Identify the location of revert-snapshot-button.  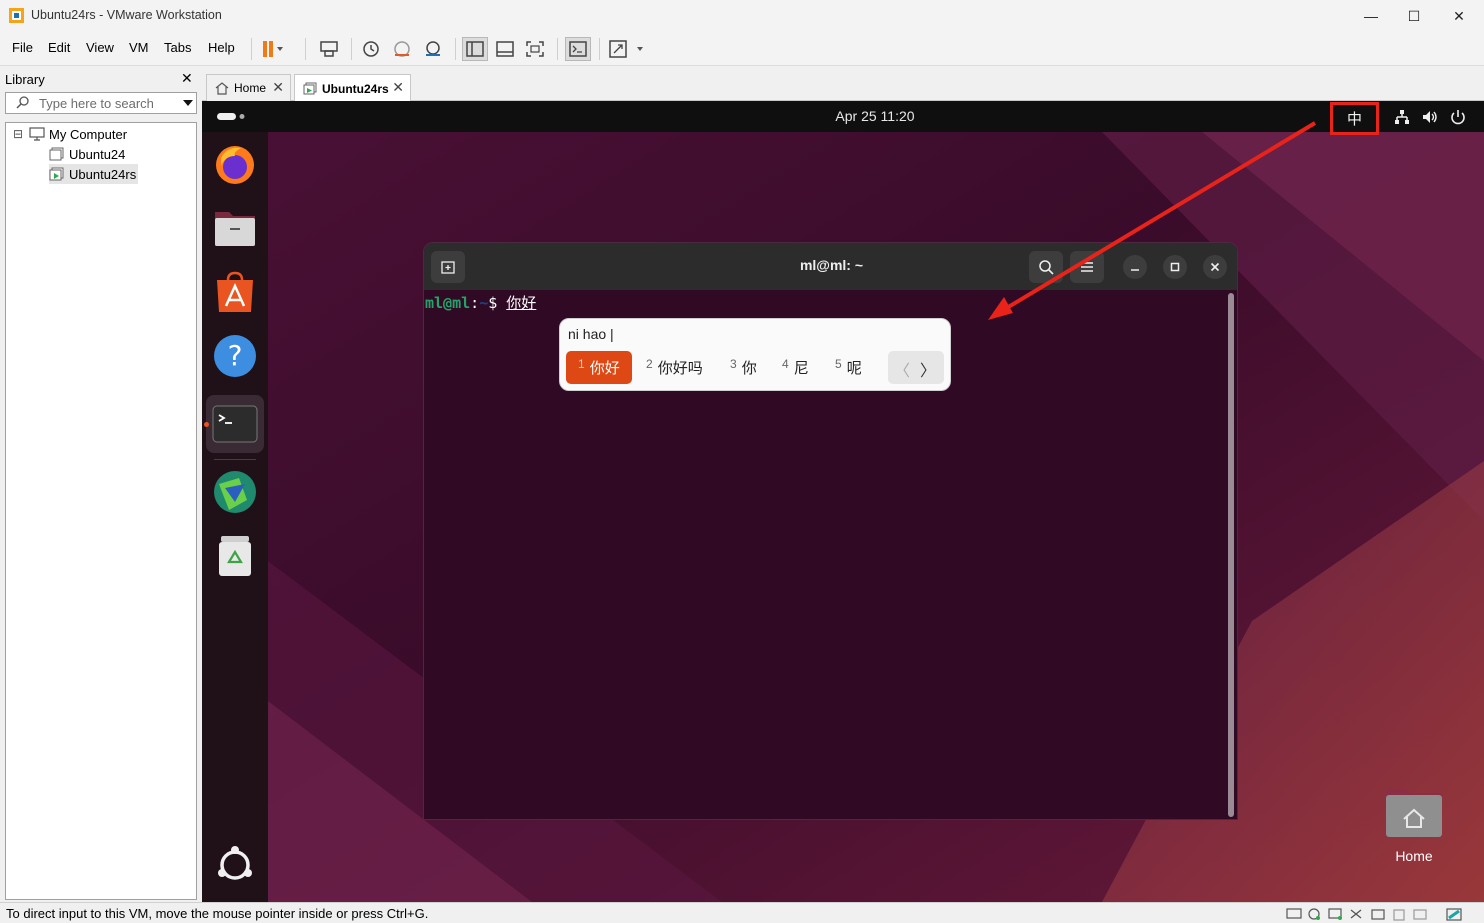
(402, 49).